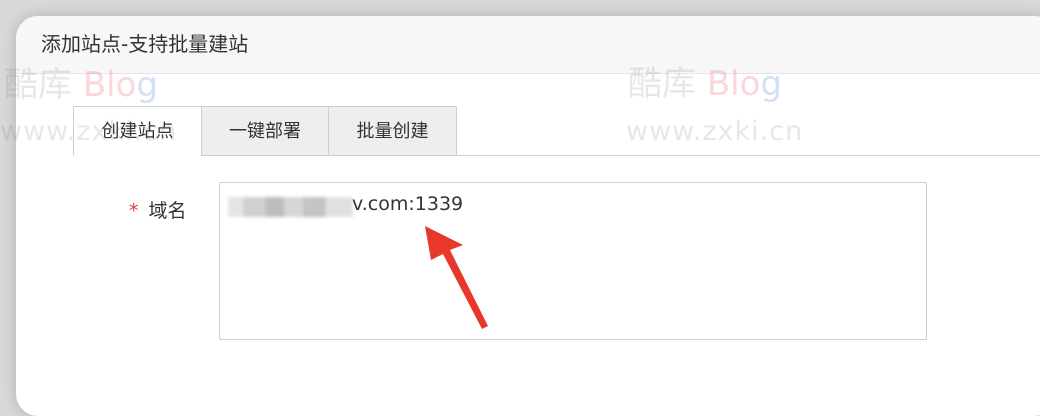  I want to click on tab-create-site: 创建站点, so click(137, 131).